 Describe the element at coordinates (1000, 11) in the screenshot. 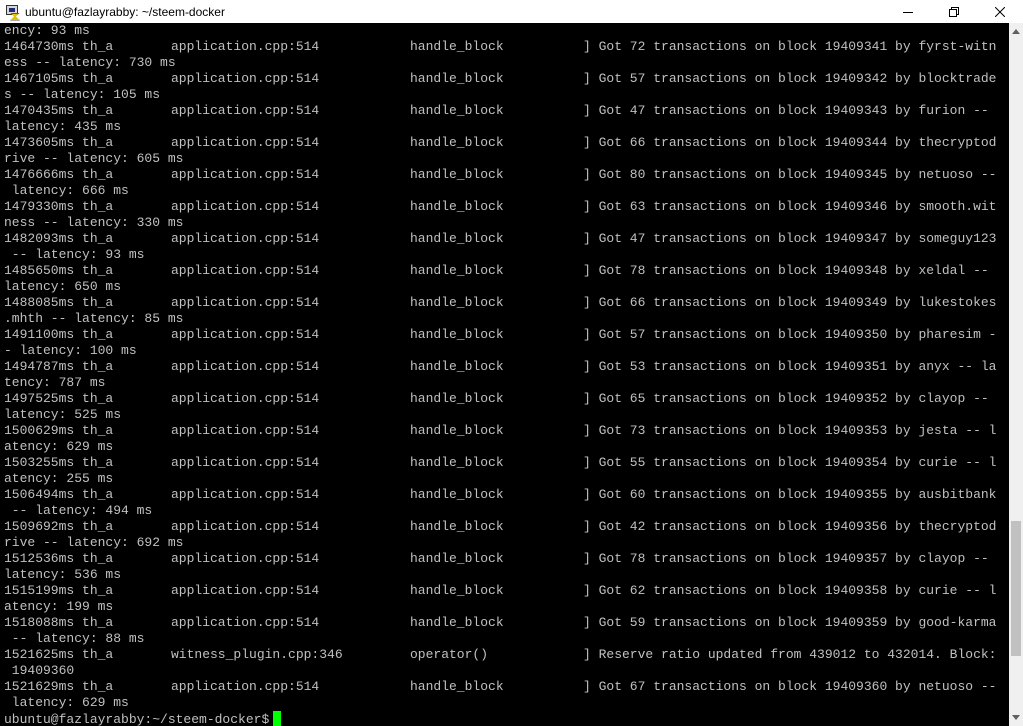

I see `close-button` at that location.